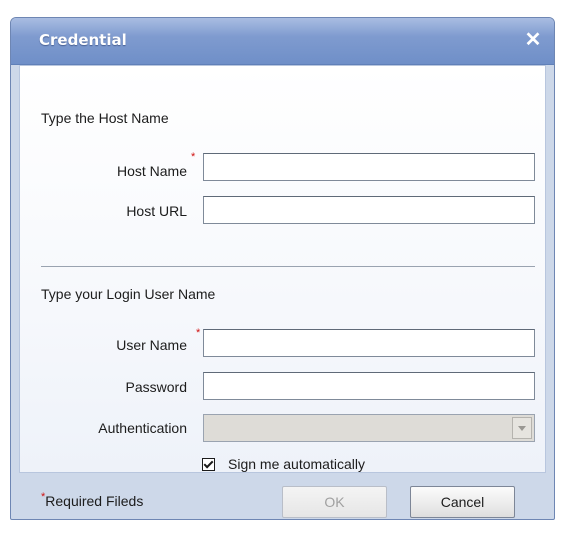  I want to click on required-note: *Required Fileds, so click(92, 500).